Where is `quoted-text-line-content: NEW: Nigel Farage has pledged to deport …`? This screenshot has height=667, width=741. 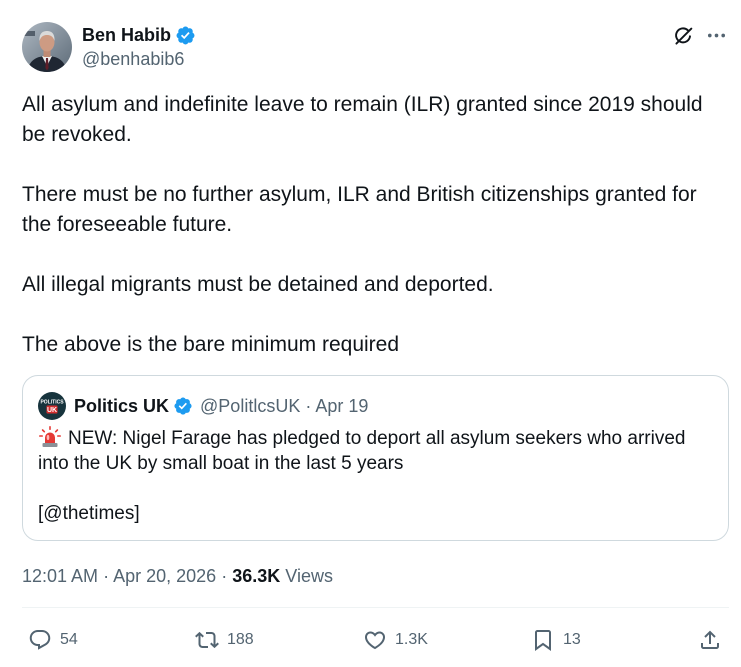 quoted-text-line-content: NEW: Nigel Farage has pledged to deport … is located at coordinates (377, 438).